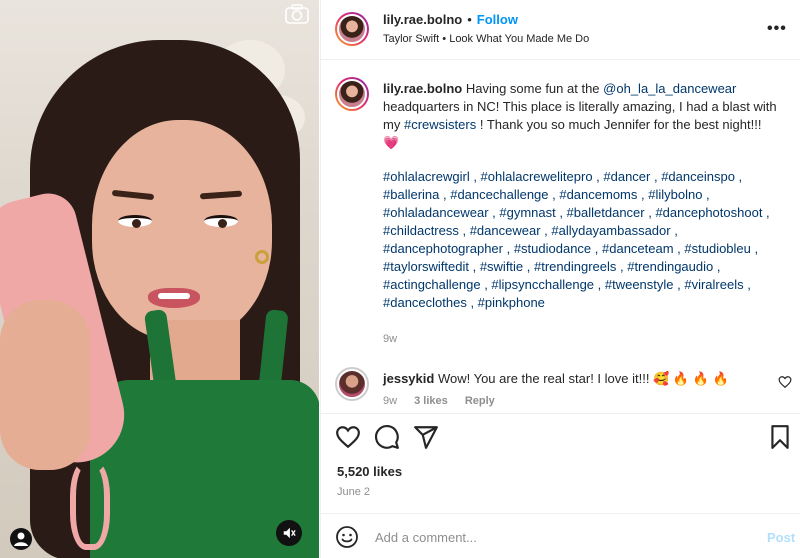 The image size is (800, 558). I want to click on comment-likes: 3 likes, so click(431, 401).